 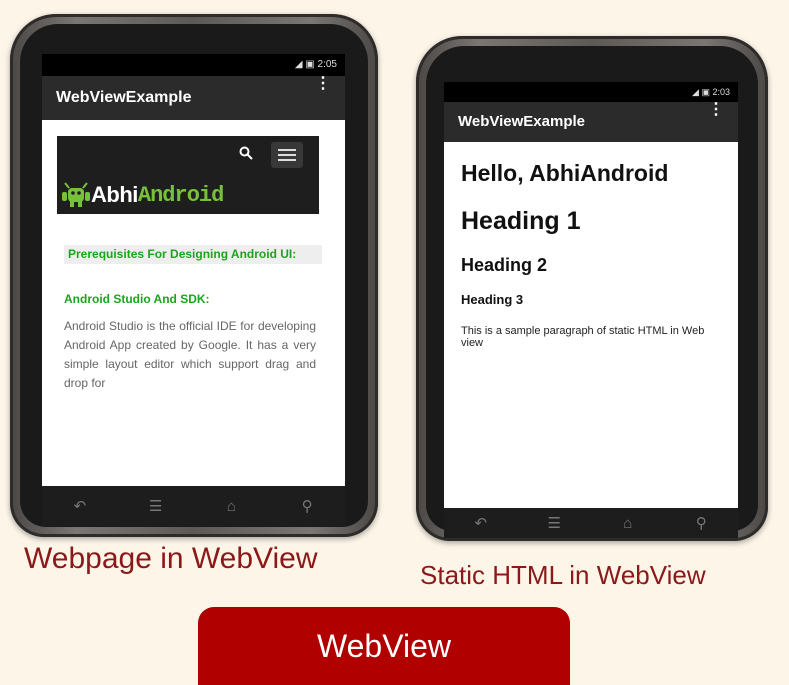 What do you see at coordinates (504, 265) in the screenshot?
I see `heading-2: Heading 2` at bounding box center [504, 265].